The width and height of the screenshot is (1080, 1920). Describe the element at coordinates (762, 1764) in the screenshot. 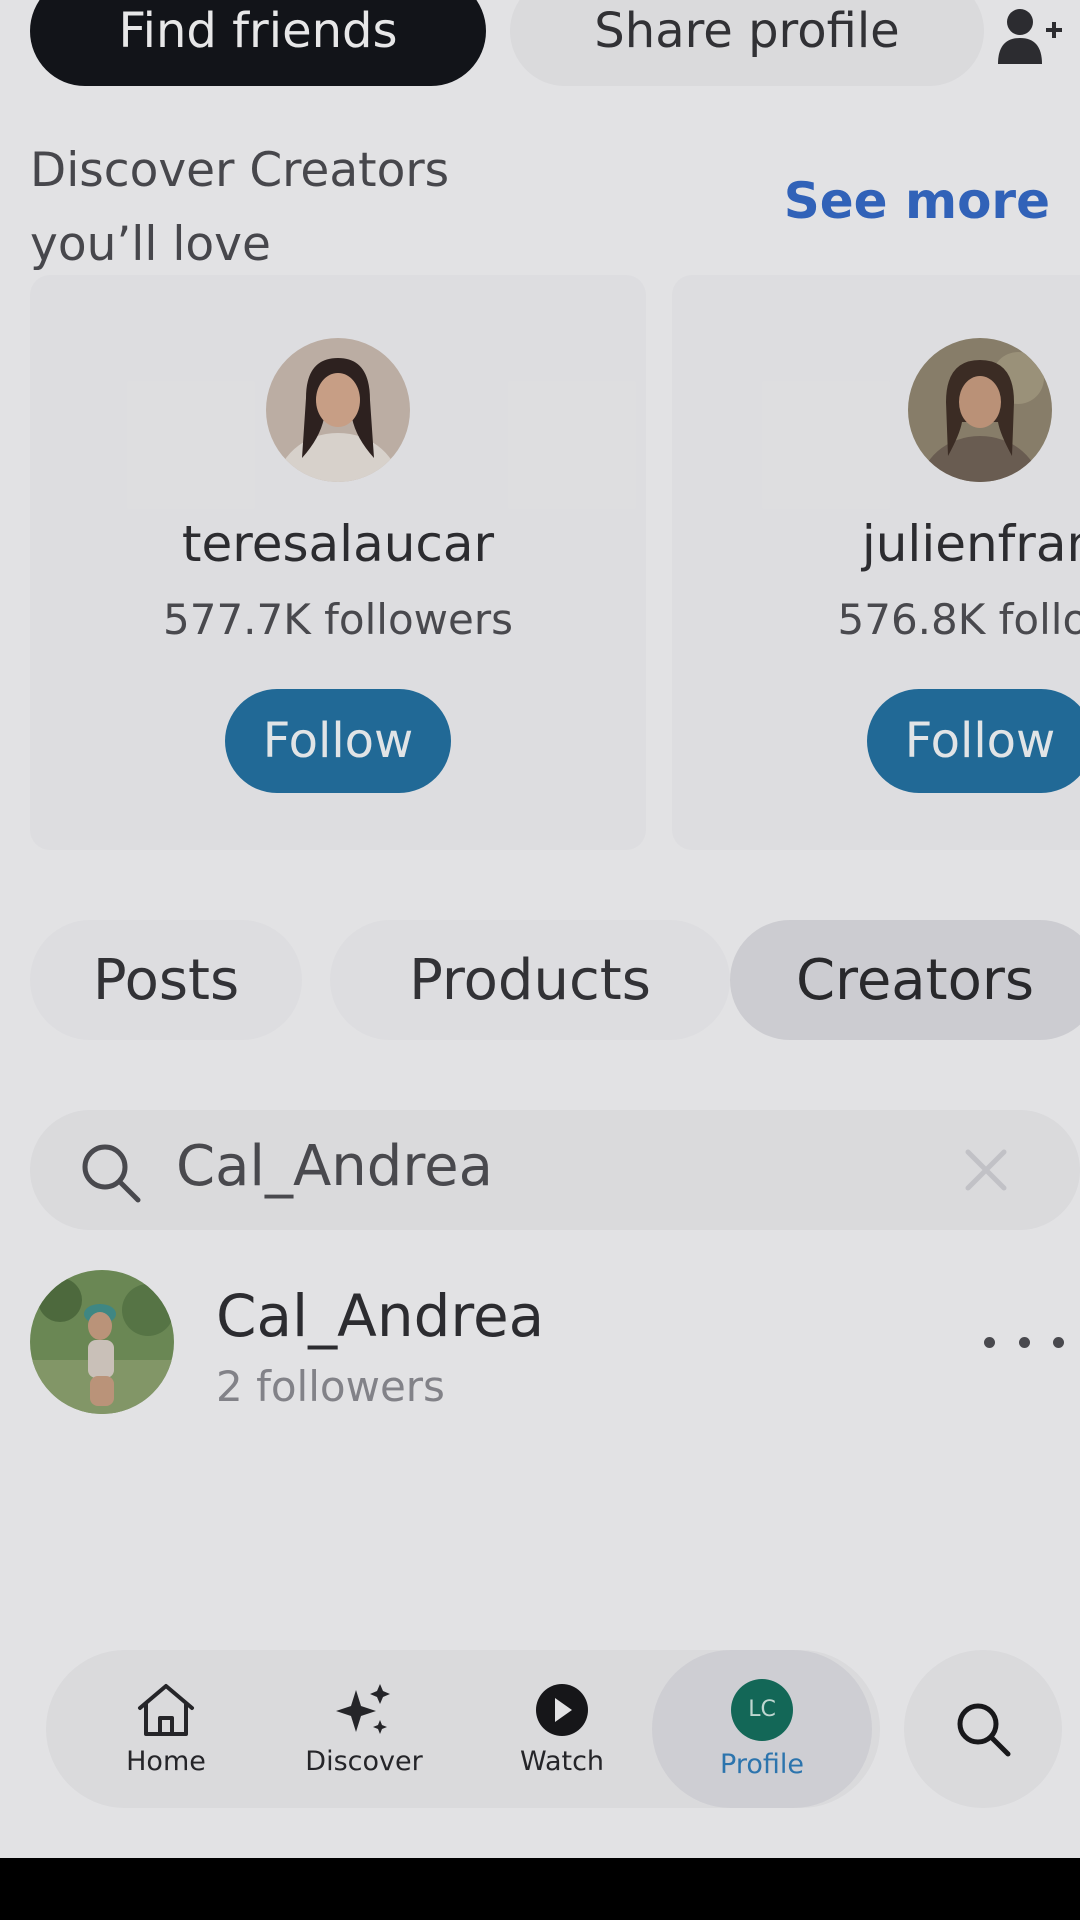

I see `nav-profile-label: Profile` at that location.